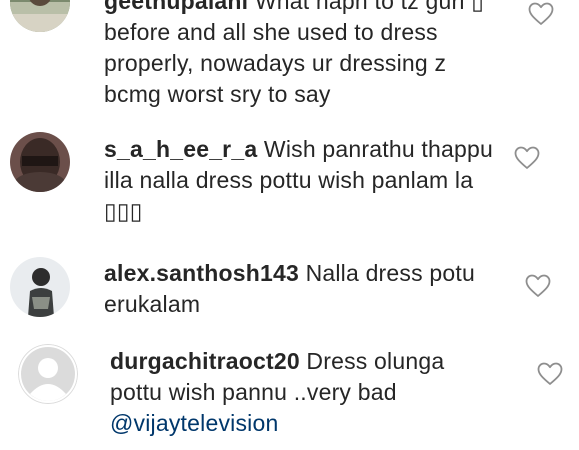  What do you see at coordinates (180, 149) in the screenshot?
I see `comment-username: s_a_h_ee_r_a` at bounding box center [180, 149].